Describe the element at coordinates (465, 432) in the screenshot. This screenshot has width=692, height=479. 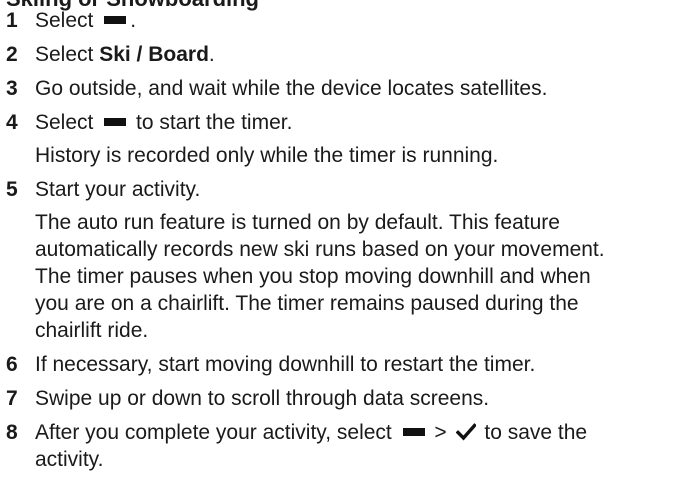
I see `checkmark-icon` at that location.